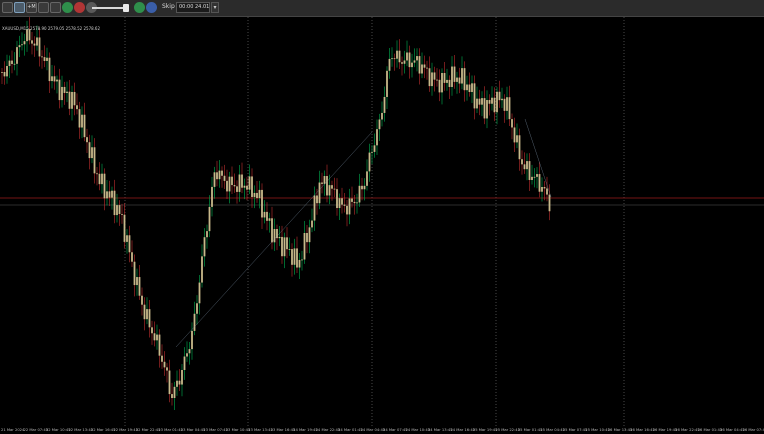  I want to click on crosshair-icon, so click(19, 7).